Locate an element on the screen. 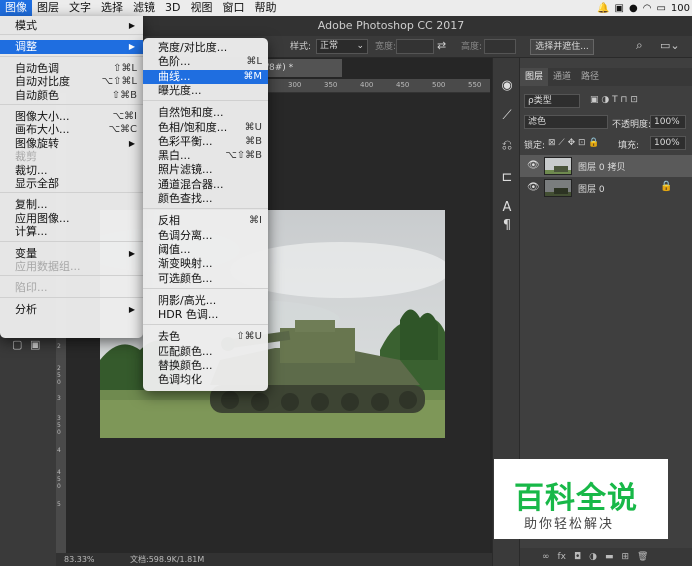 The height and width of the screenshot is (566, 692). zoom-level: 83.33% is located at coordinates (79, 559).